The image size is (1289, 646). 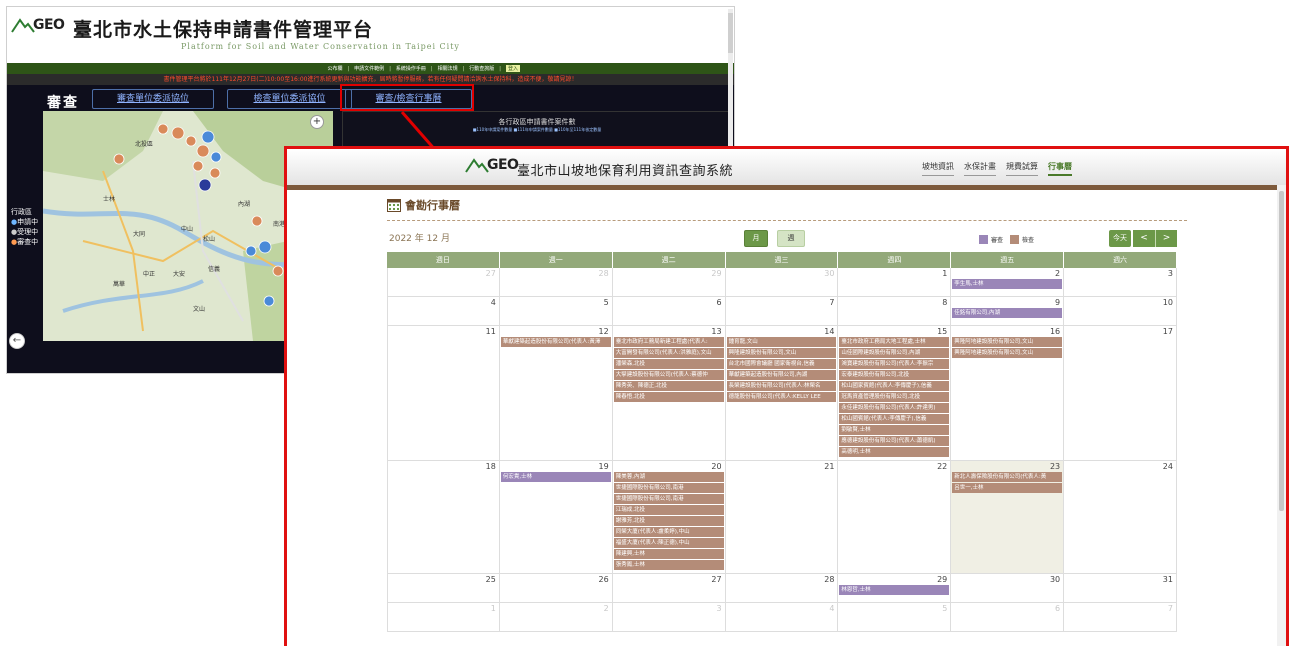 I want to click on inspection-event: 台北市國際會議廳 國家衛視台,信義, so click(x=781, y=364).